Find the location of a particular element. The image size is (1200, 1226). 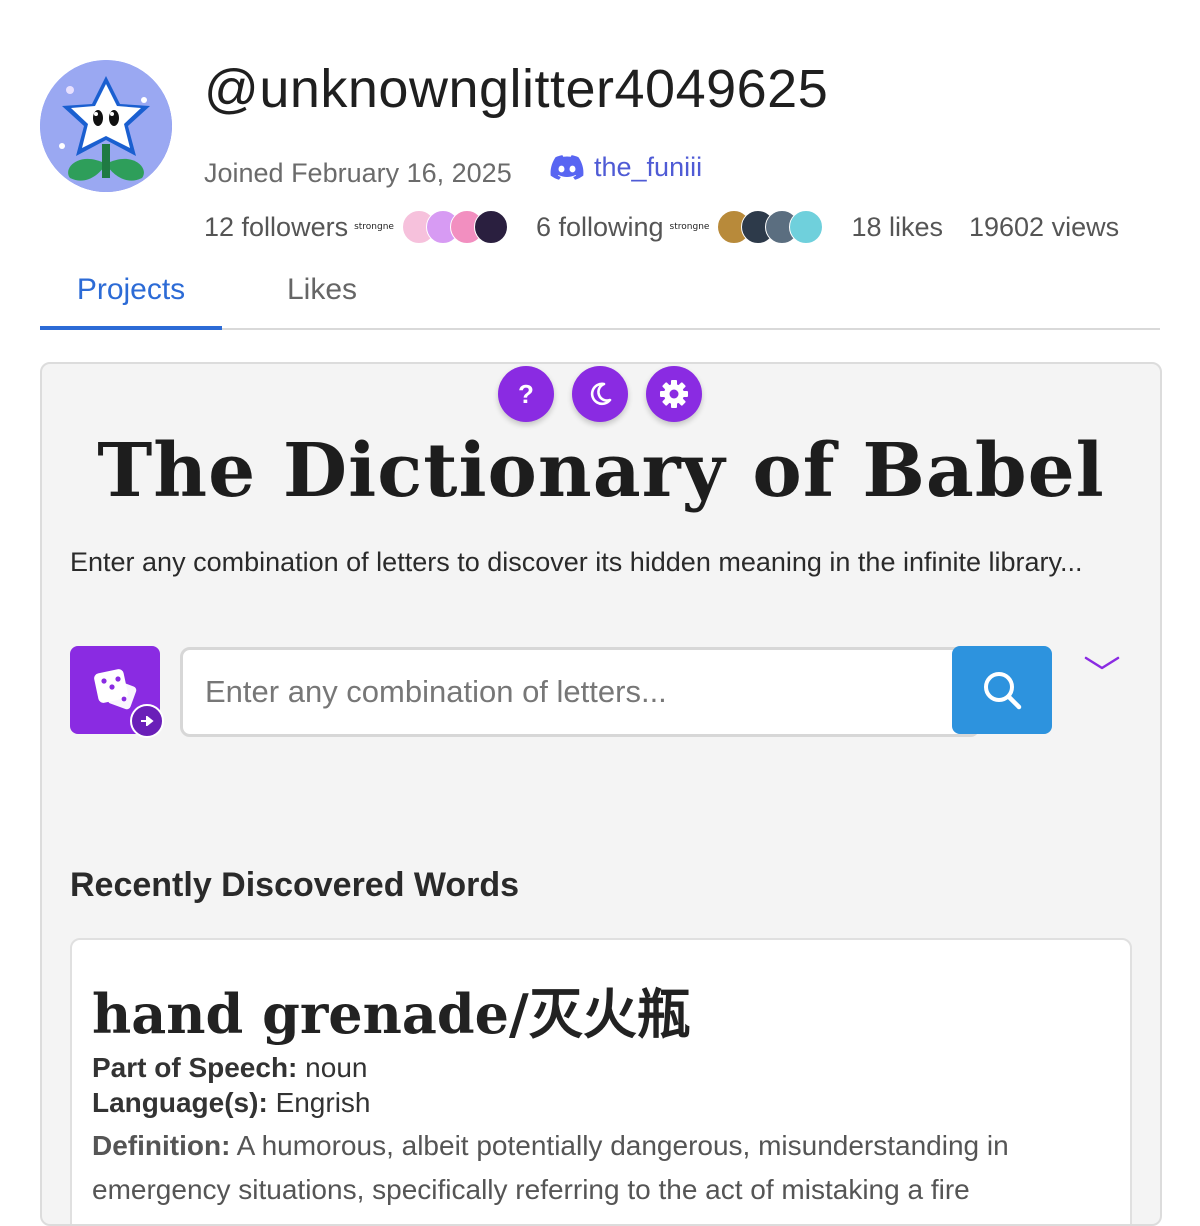

help-icon: ? is located at coordinates (526, 393).